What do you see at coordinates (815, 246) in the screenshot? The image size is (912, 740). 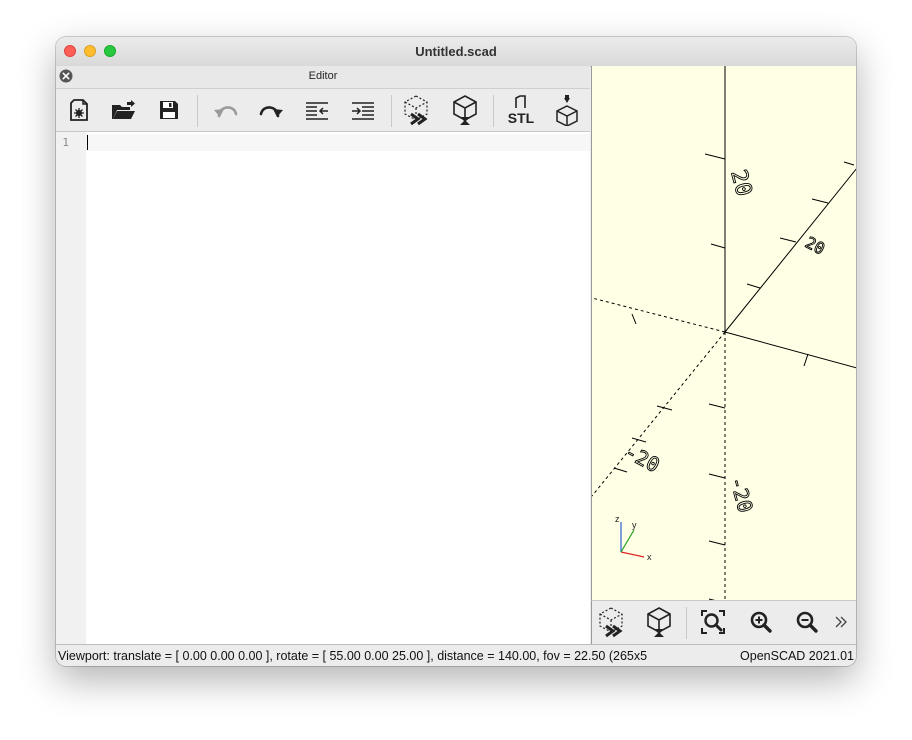 I see `y-axis-label-top: 20` at bounding box center [815, 246].